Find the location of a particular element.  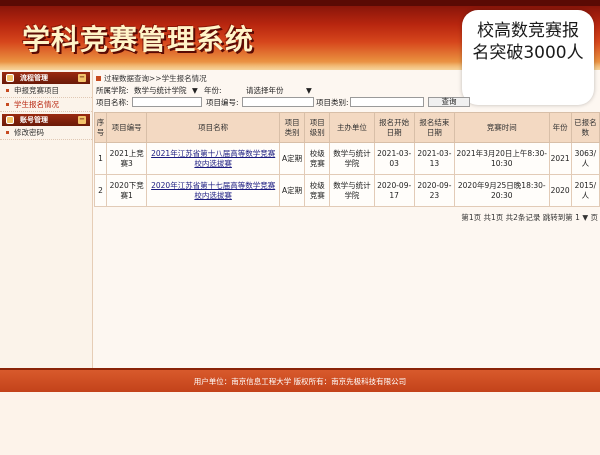

filter-row-1: 所属学院: 数学与统计学院 ▼ 年份: 请选择年份 ▼ is located at coordinates (347, 91).